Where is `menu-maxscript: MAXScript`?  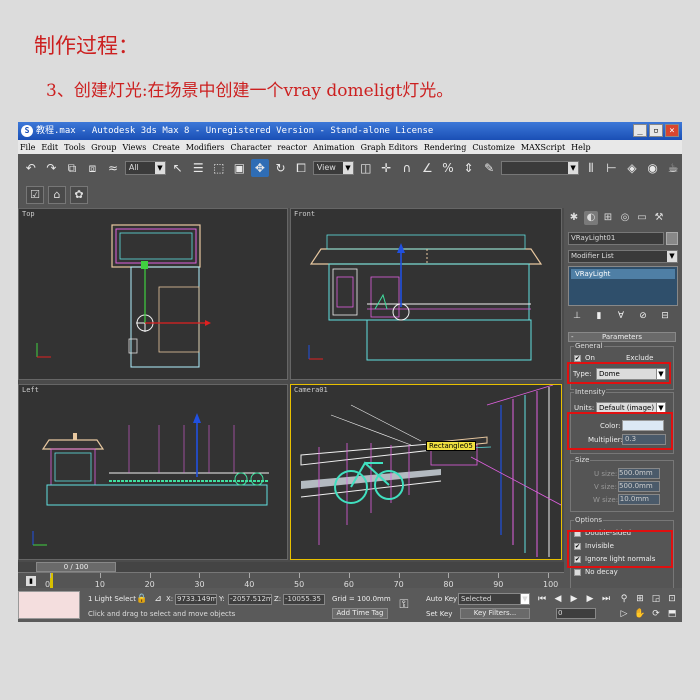 menu-maxscript: MAXScript is located at coordinates (543, 147).